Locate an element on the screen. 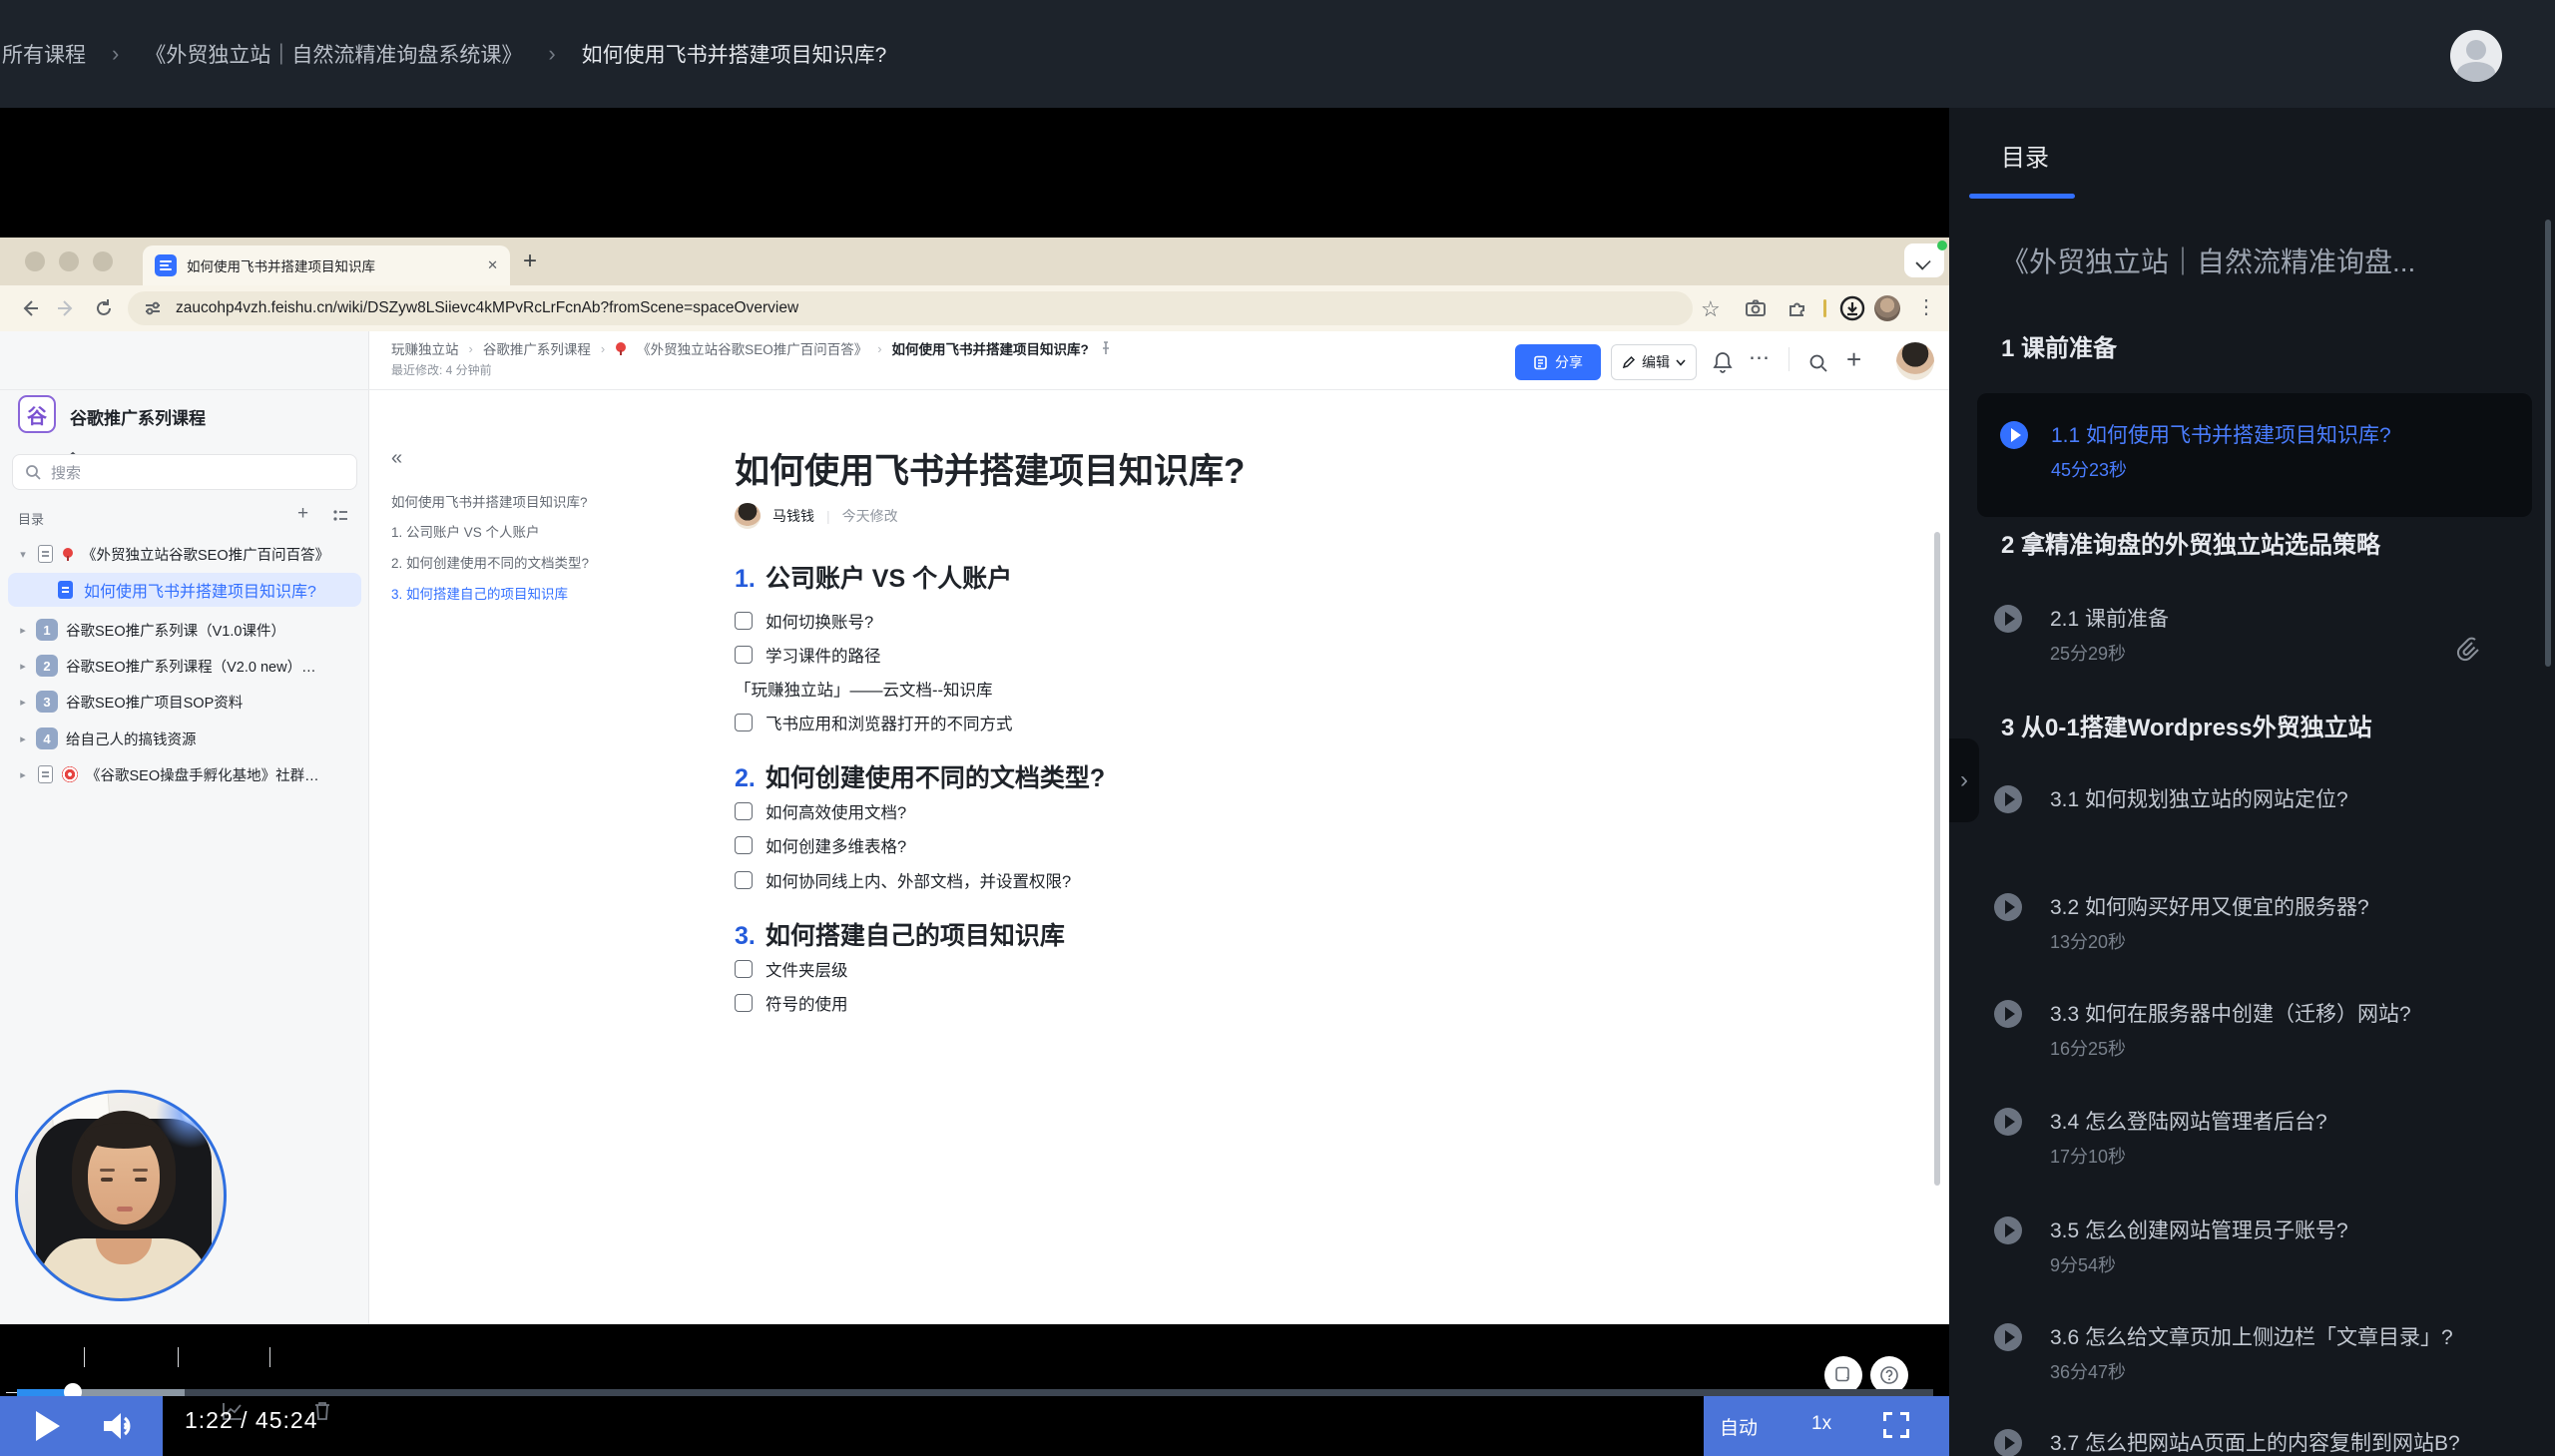  lesson-title: 2.1 课前准备 is located at coordinates (2284, 618).